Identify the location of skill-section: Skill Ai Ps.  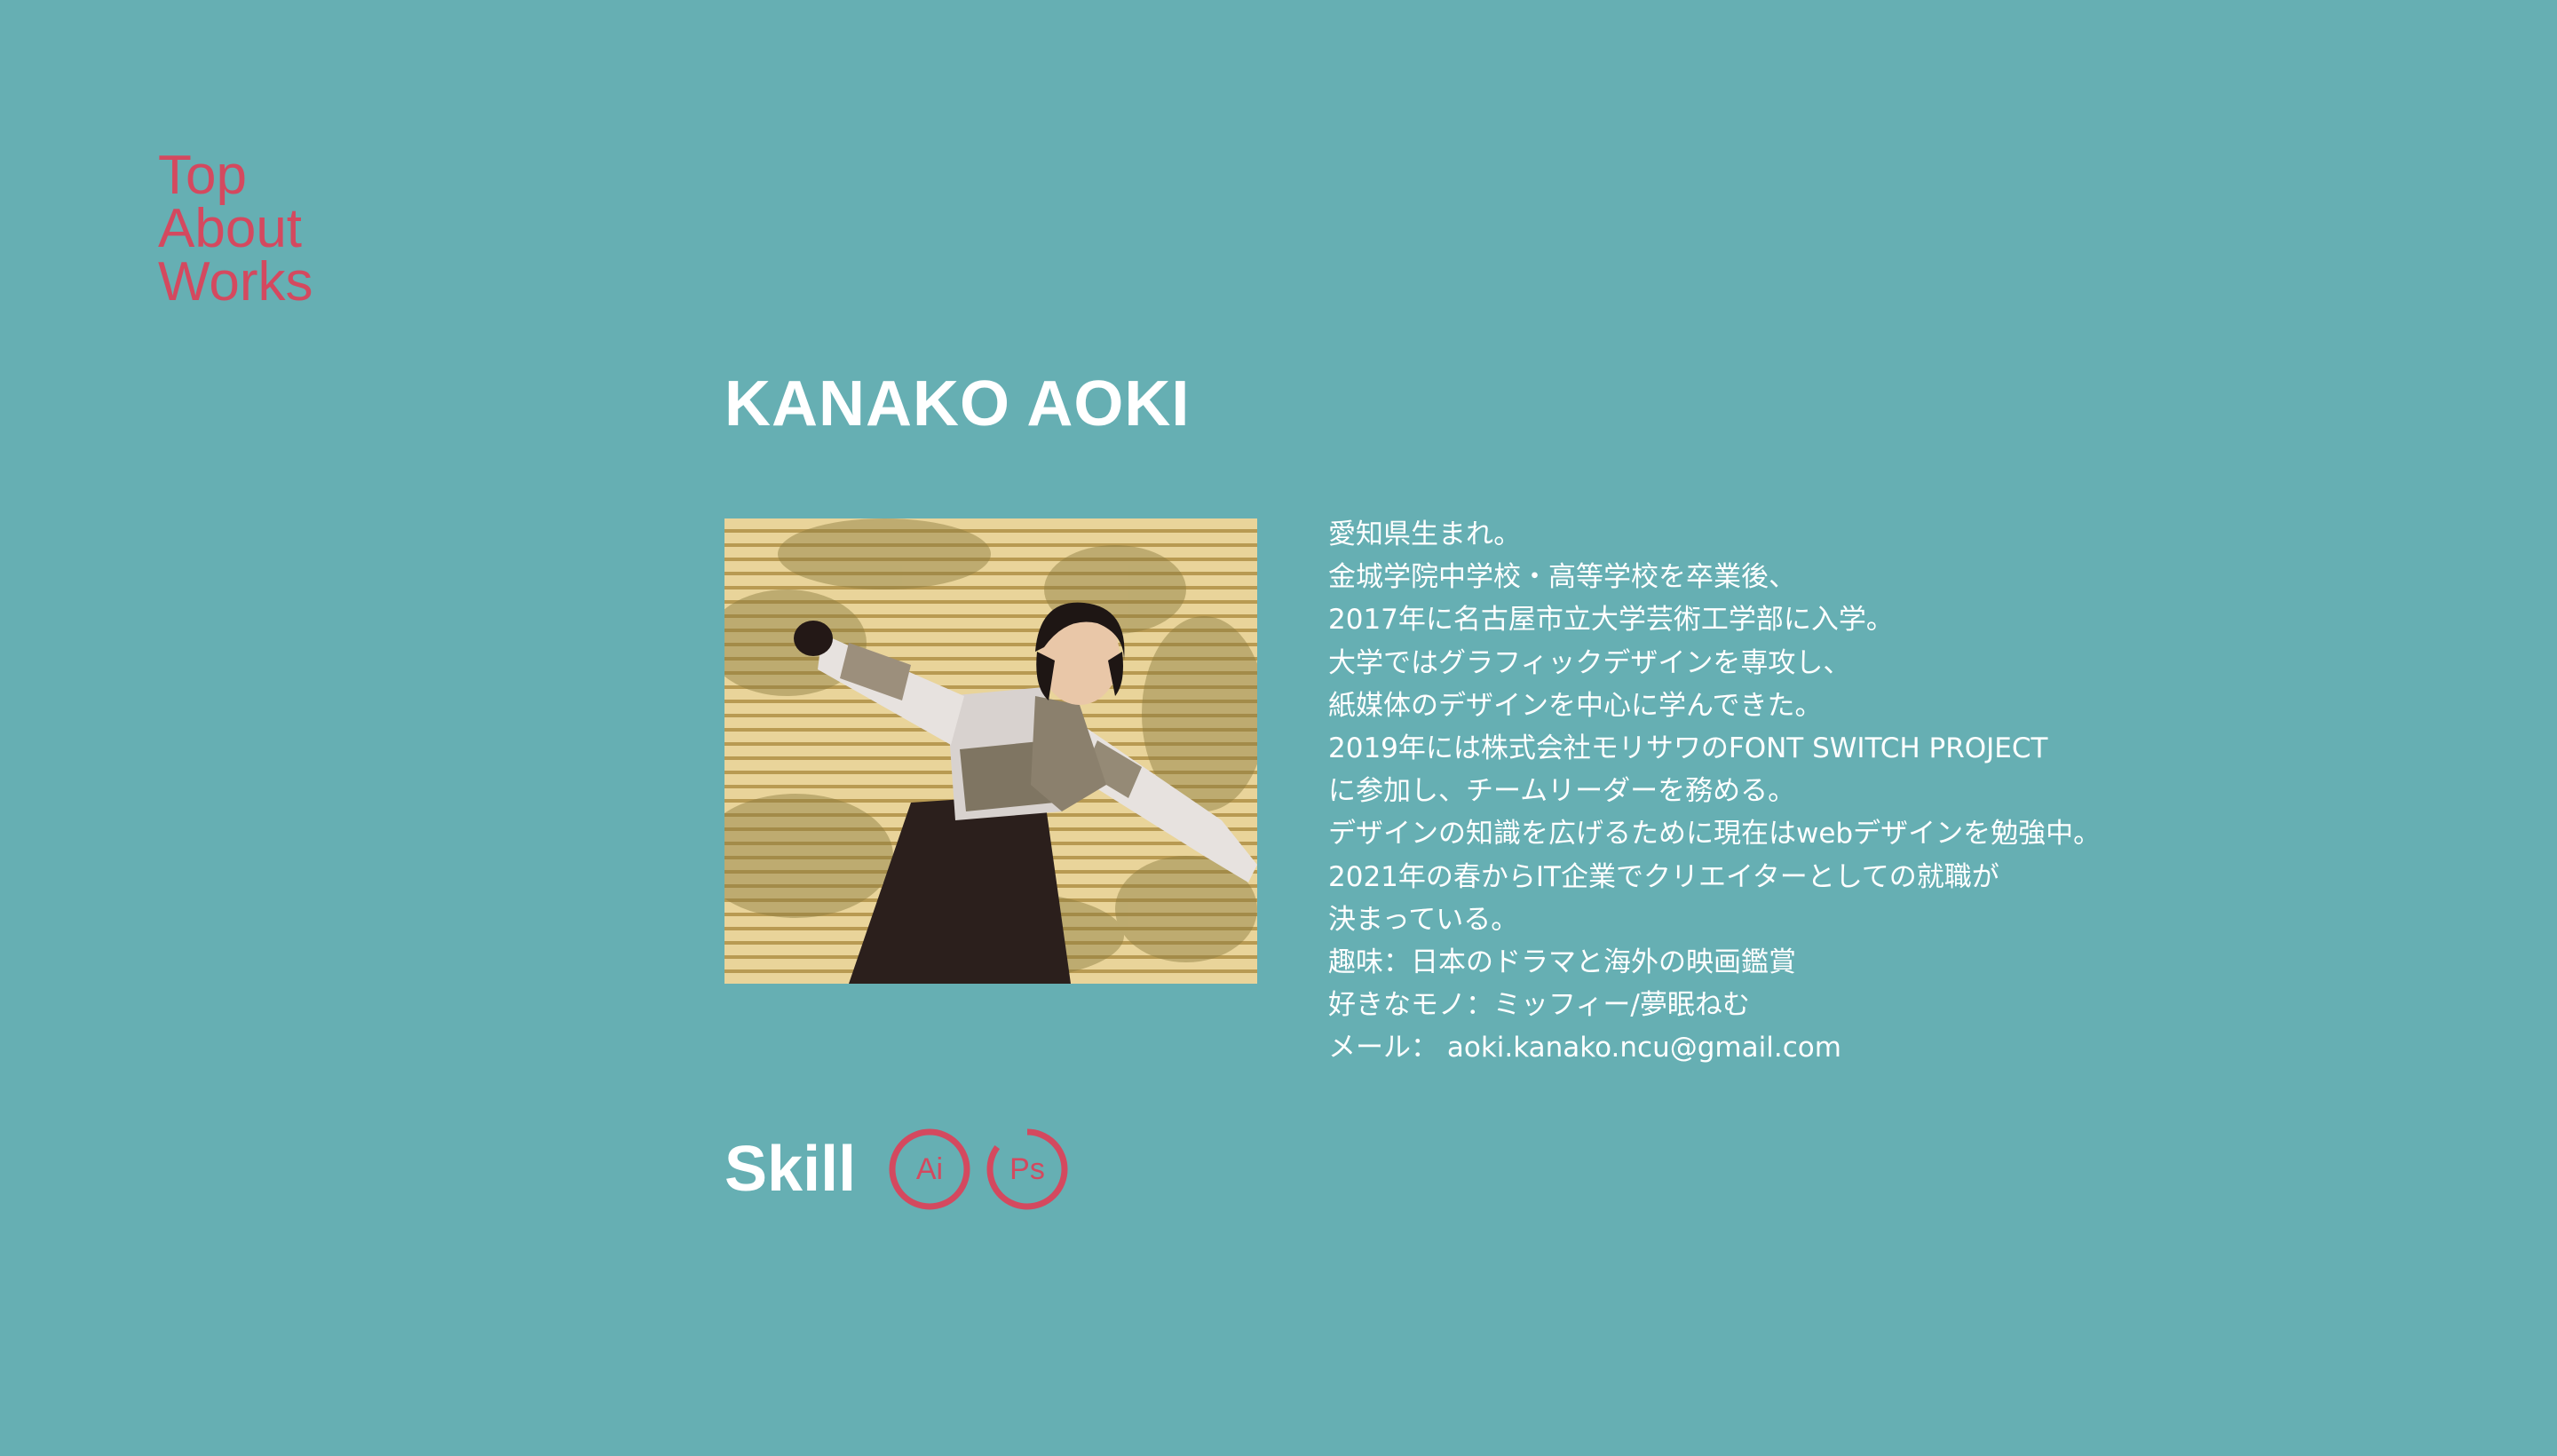
(903, 1169).